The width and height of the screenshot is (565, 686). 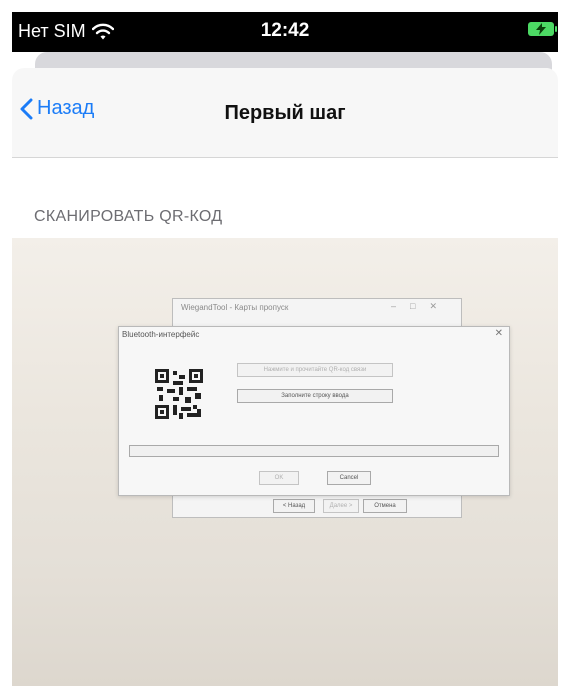 What do you see at coordinates (421, 306) in the screenshot?
I see `window-controls: –□✕` at bounding box center [421, 306].